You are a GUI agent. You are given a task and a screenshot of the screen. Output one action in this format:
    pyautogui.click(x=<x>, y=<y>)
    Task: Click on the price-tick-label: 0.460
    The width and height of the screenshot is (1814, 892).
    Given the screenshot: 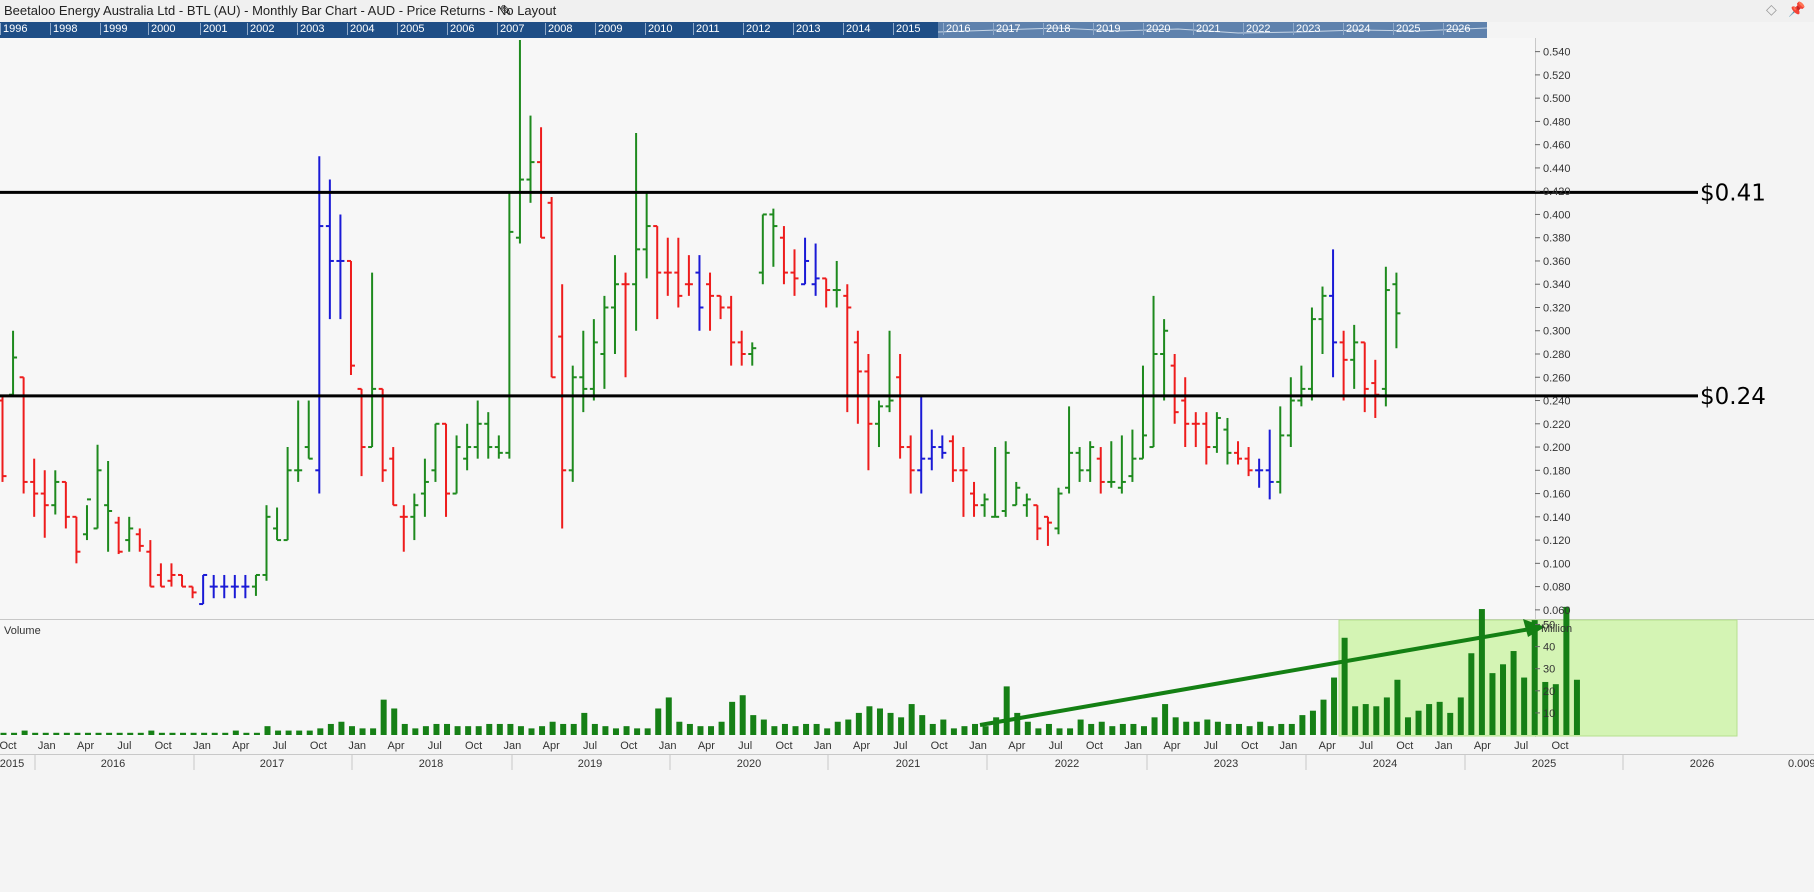 What is the action you would take?
    pyautogui.click(x=1557, y=146)
    